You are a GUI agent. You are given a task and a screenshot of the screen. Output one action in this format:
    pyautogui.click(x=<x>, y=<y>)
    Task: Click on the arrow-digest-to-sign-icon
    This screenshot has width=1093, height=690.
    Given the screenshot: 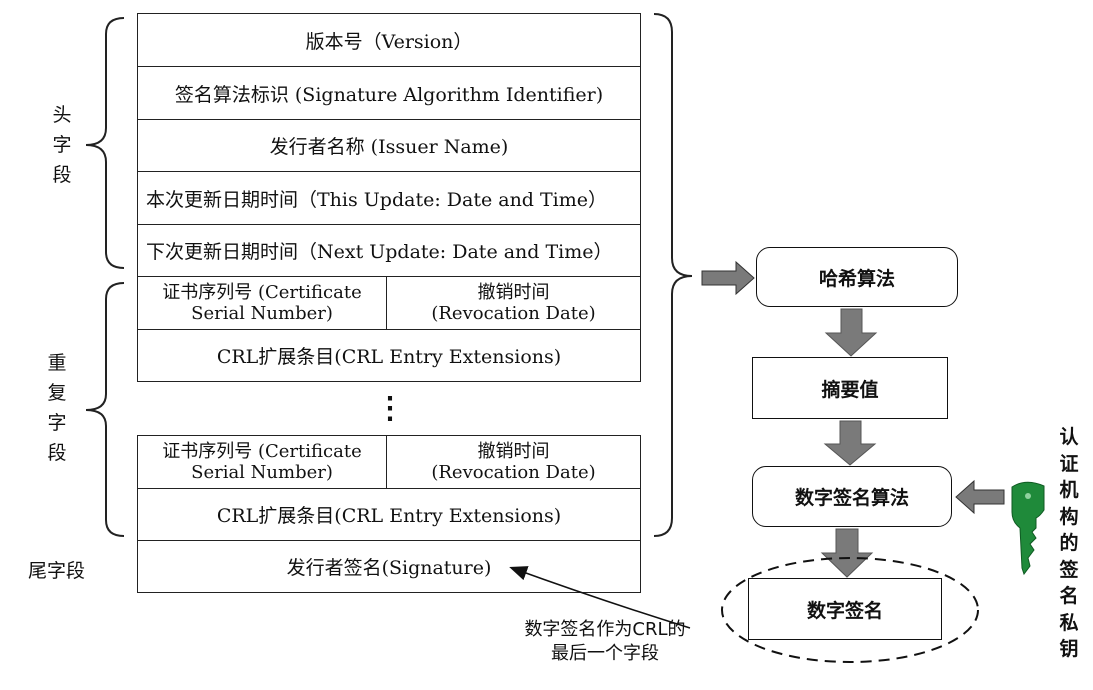 What is the action you would take?
    pyautogui.click(x=850, y=443)
    